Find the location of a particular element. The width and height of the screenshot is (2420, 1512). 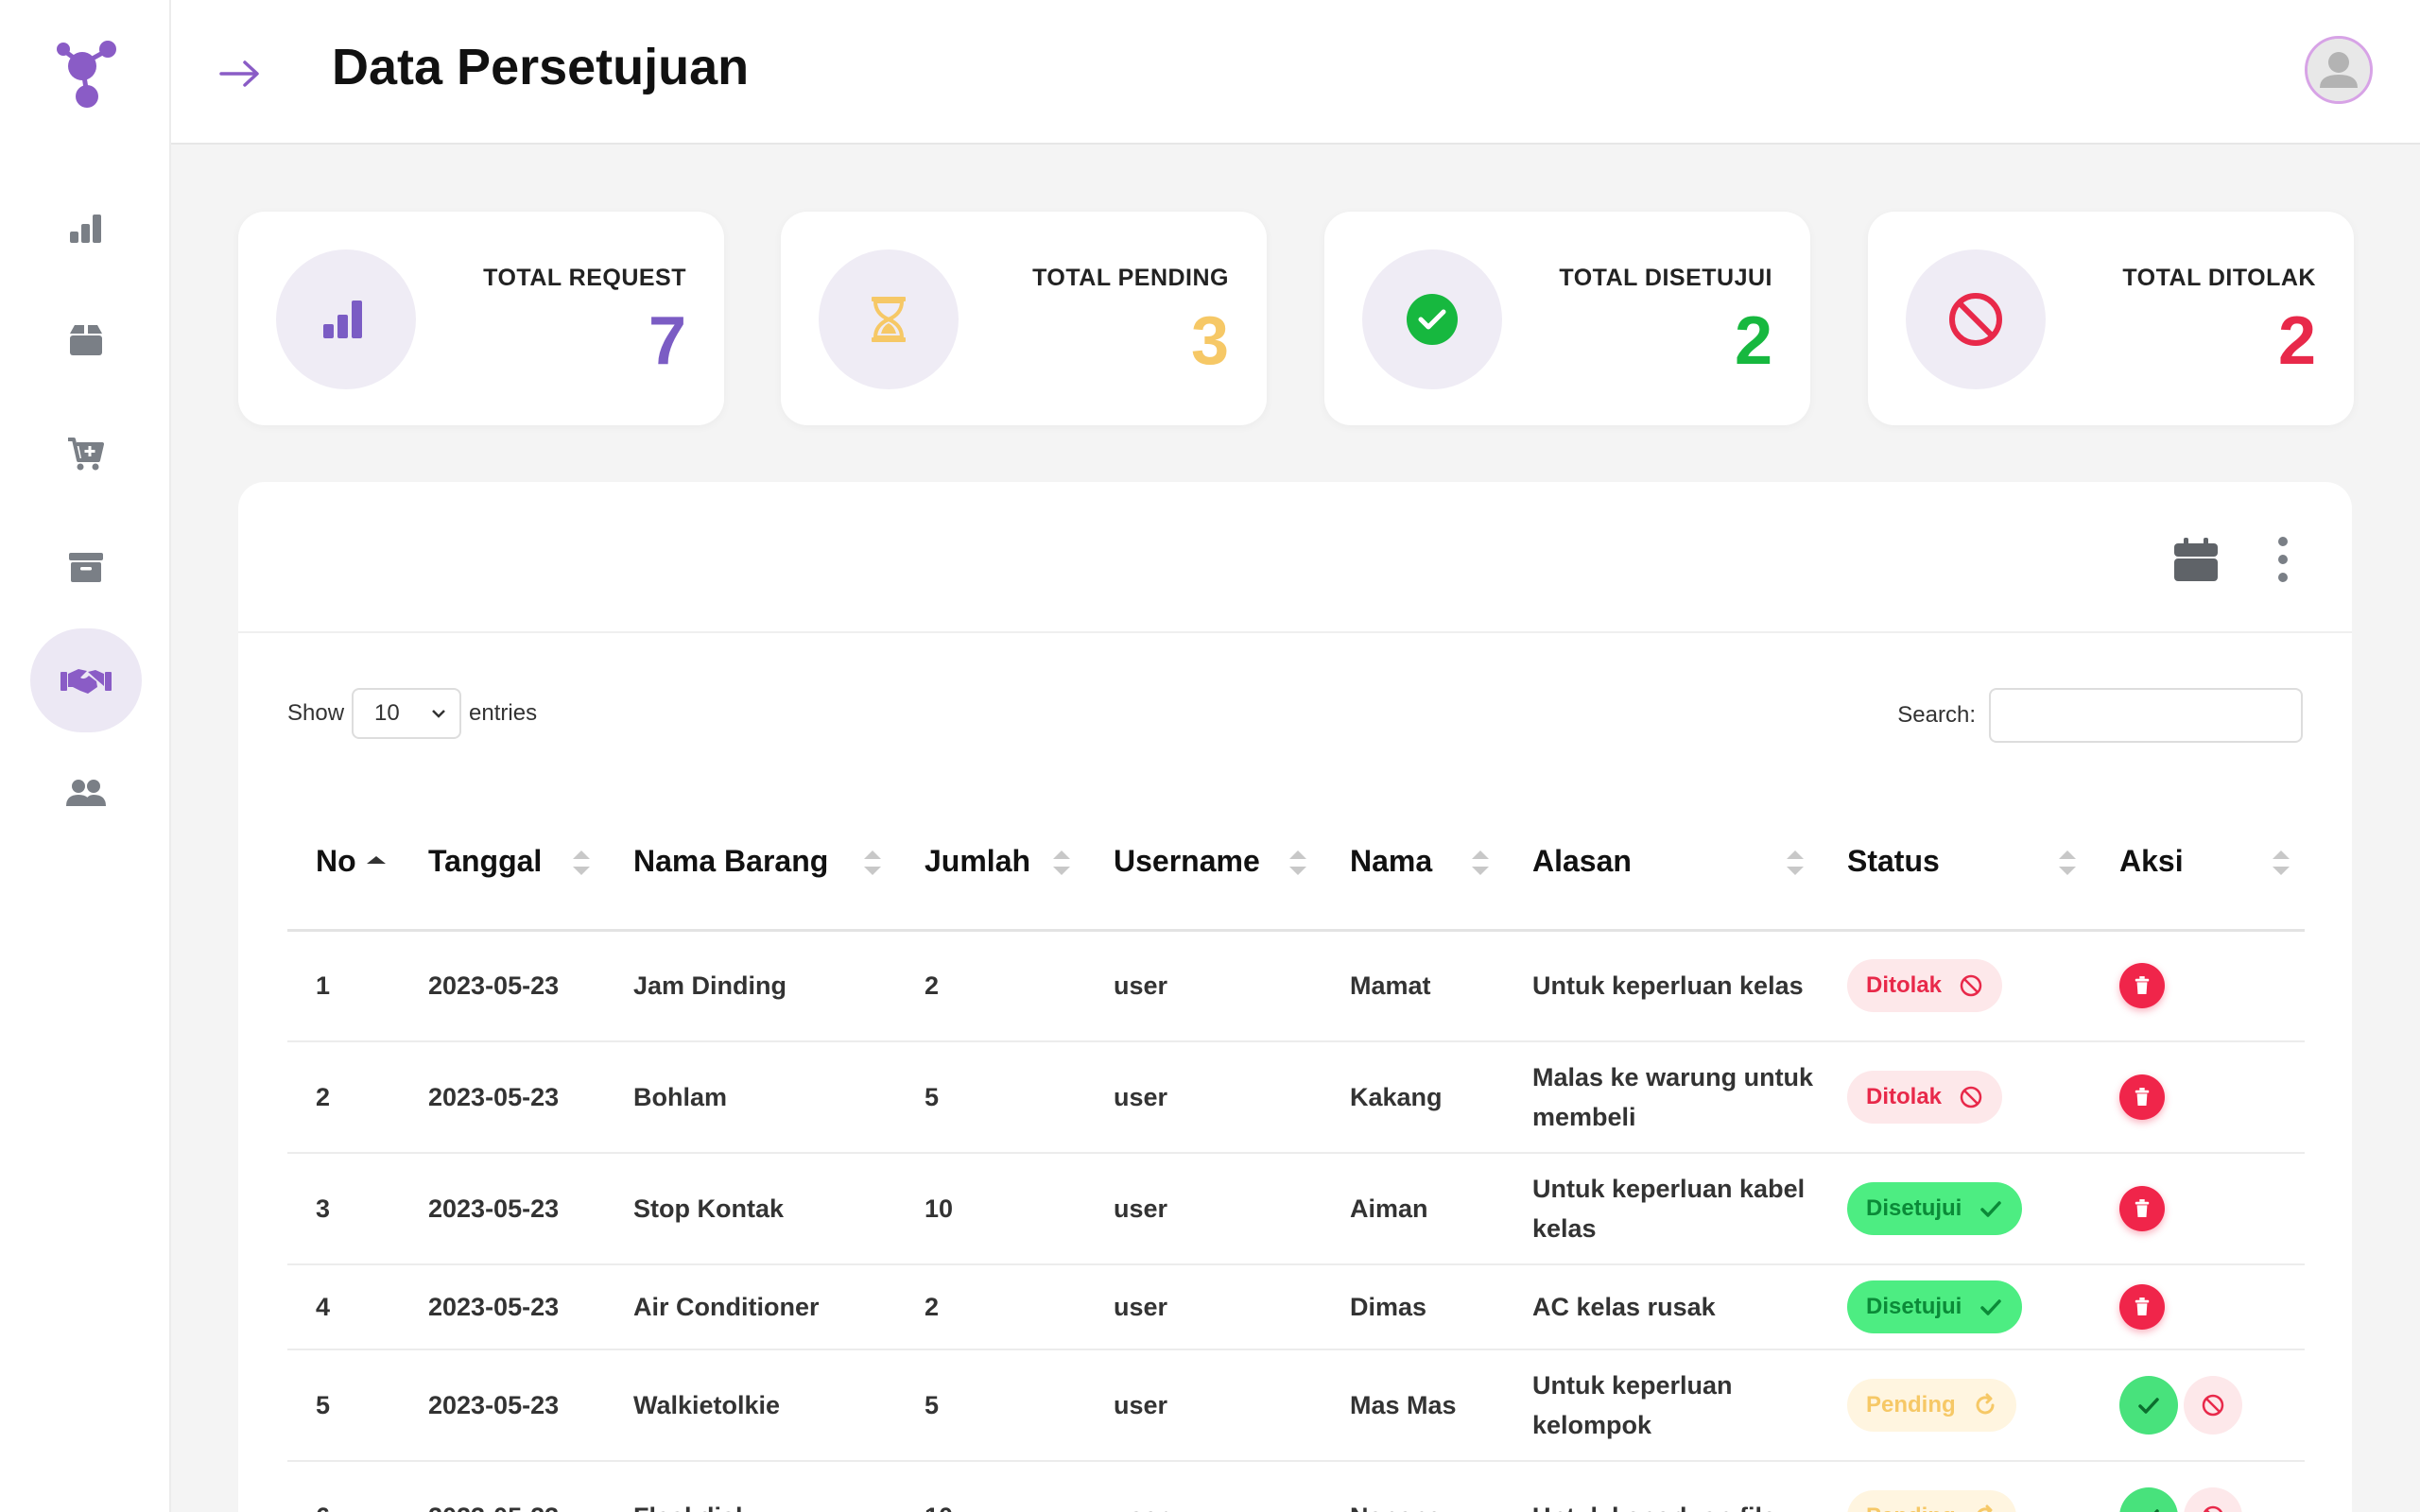

cell-nama-barang: Flaskdisk is located at coordinates (750, 1486).